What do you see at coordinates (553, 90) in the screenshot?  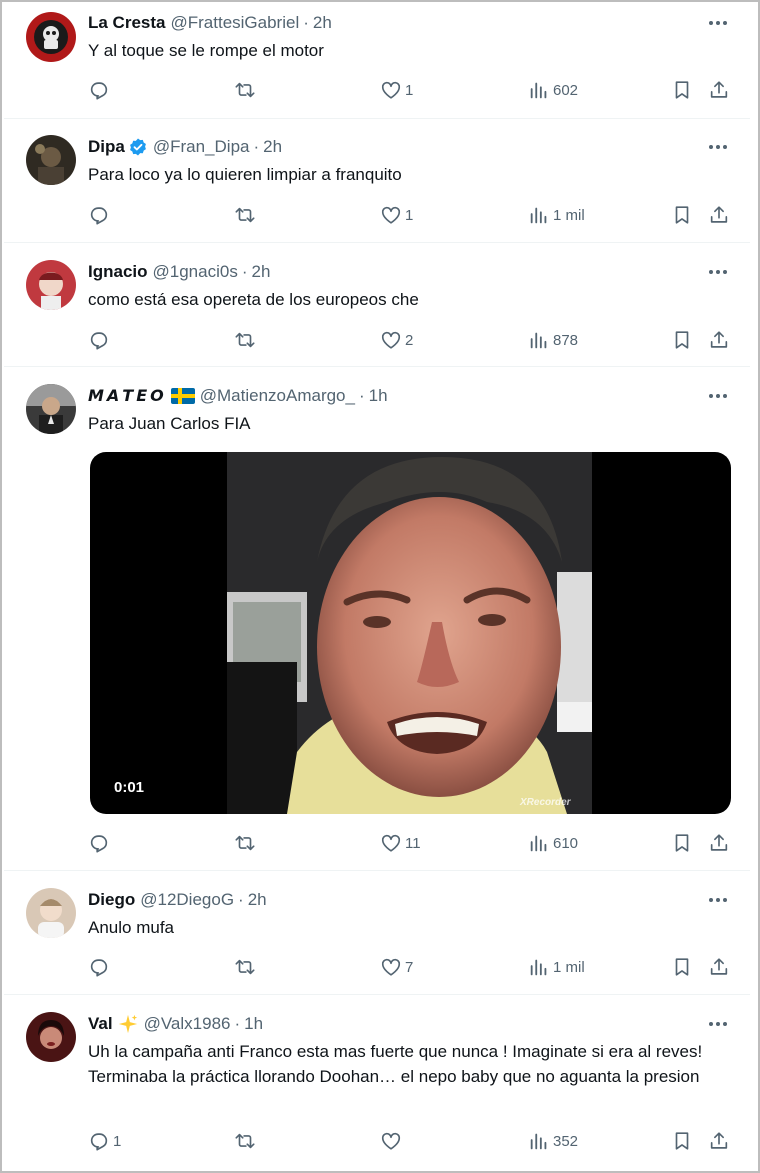 I see `views-button: 602` at bounding box center [553, 90].